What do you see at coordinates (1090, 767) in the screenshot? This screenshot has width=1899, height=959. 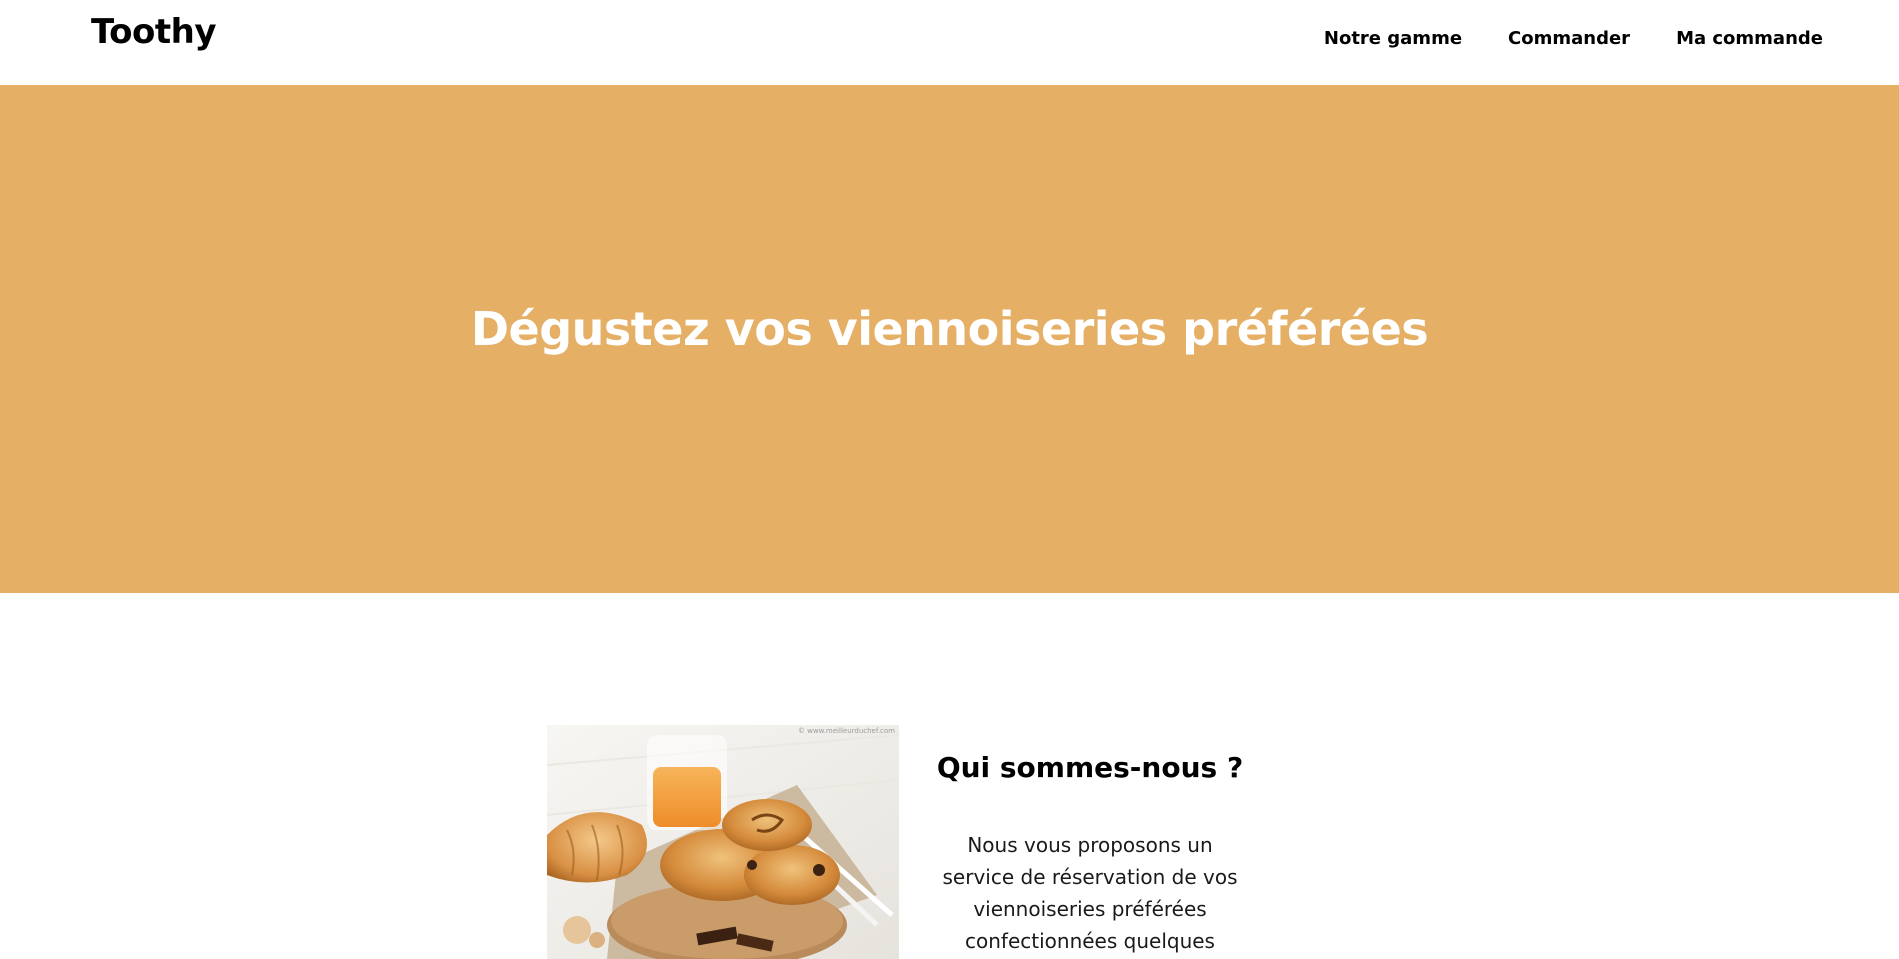 I see `about-title: Qui sommes-nous ?` at bounding box center [1090, 767].